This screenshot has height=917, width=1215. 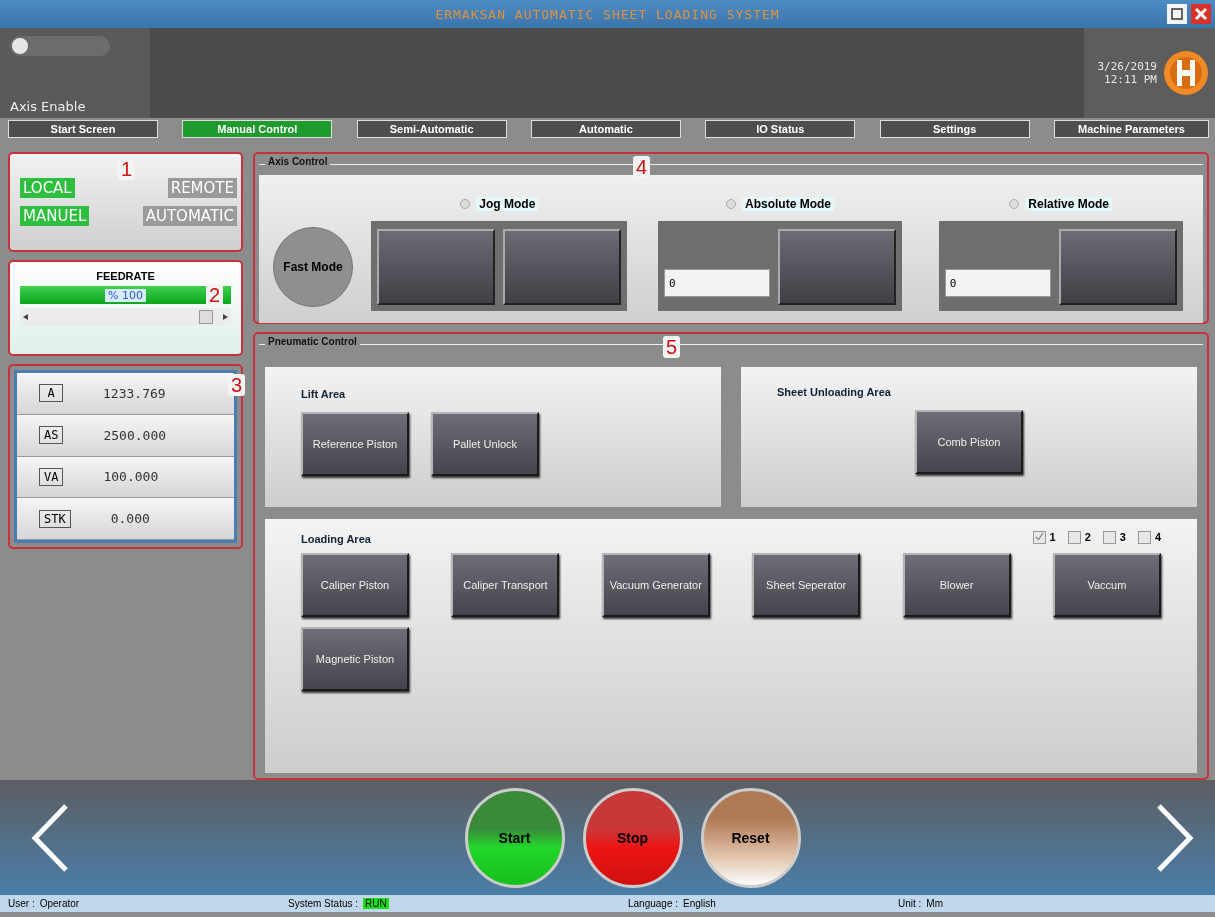 What do you see at coordinates (956, 585) in the screenshot?
I see `piston-button: Blower` at bounding box center [956, 585].